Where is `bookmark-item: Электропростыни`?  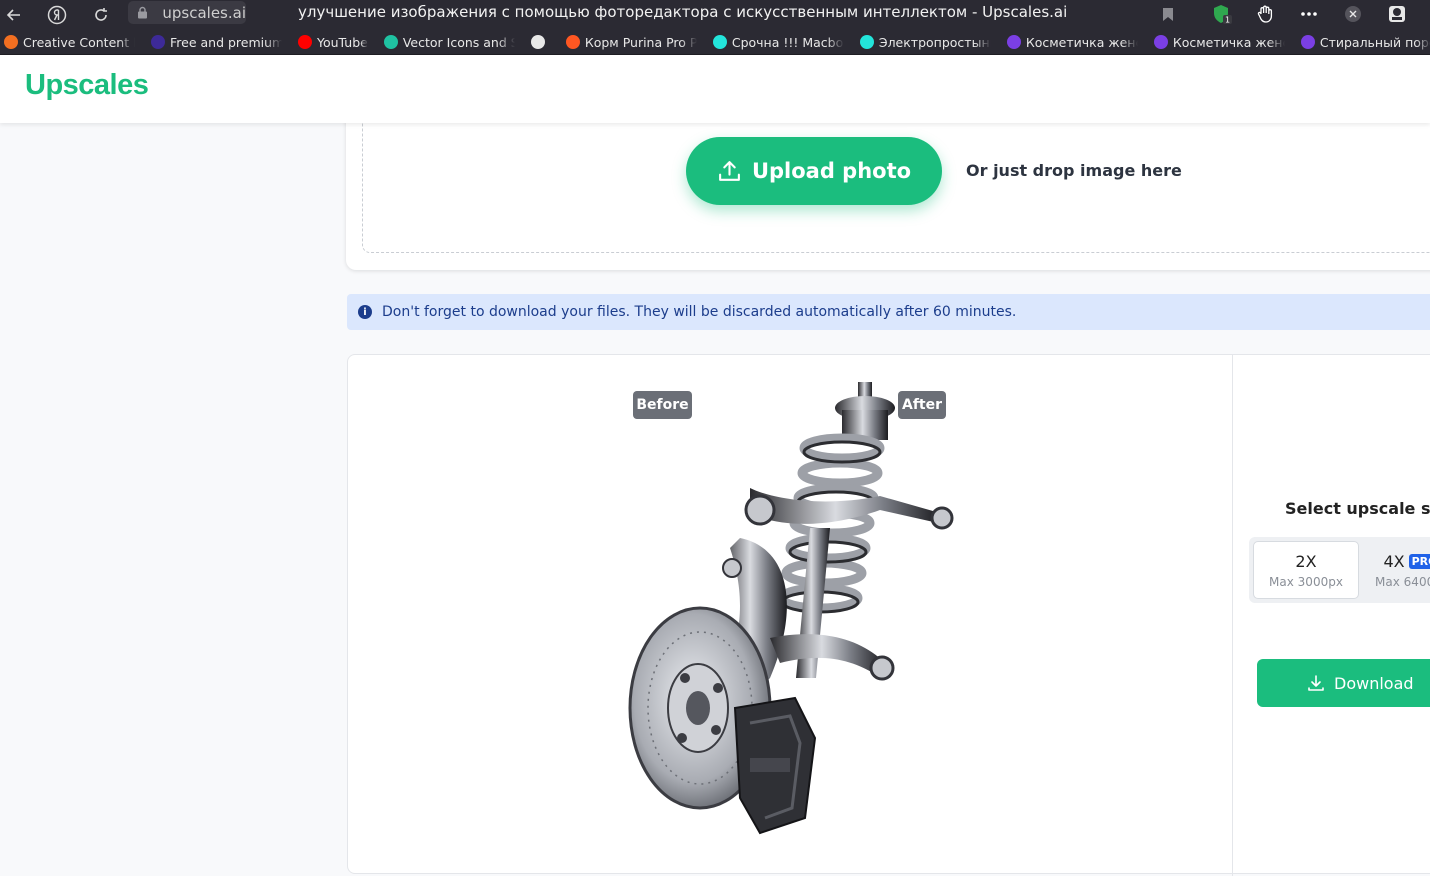
bookmark-item: Электропростыни is located at coordinates (923, 42).